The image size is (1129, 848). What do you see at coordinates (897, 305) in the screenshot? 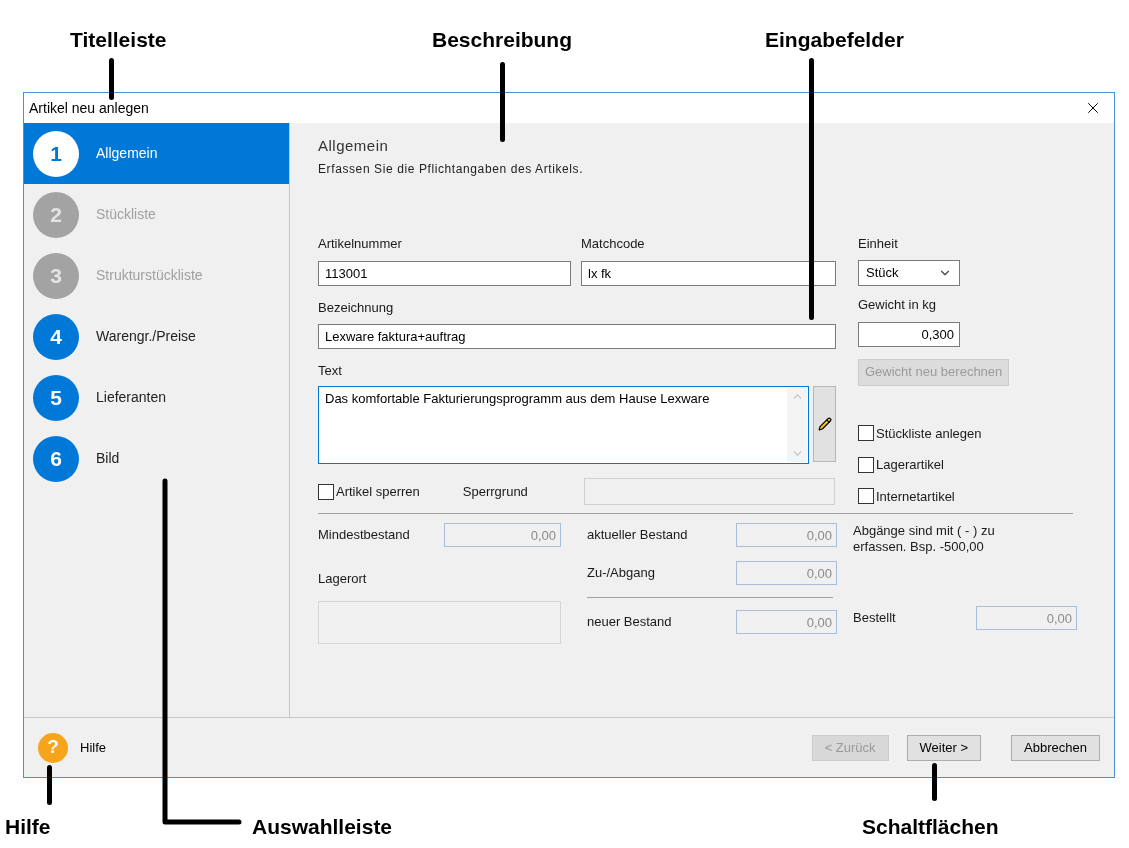
I see `field-label: Gewicht in kg` at bounding box center [897, 305].